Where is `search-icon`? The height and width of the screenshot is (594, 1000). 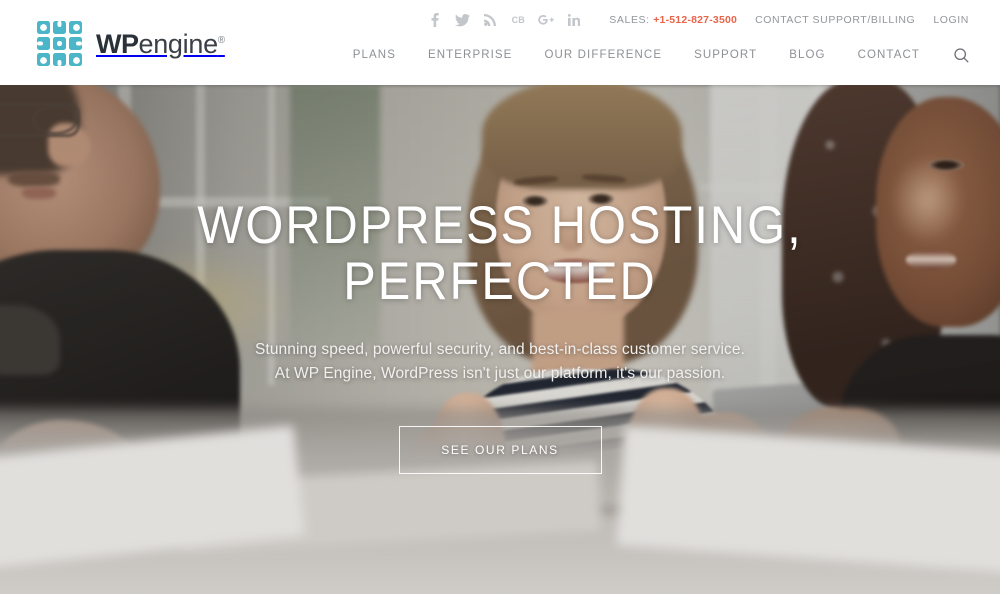 search-icon is located at coordinates (961, 55).